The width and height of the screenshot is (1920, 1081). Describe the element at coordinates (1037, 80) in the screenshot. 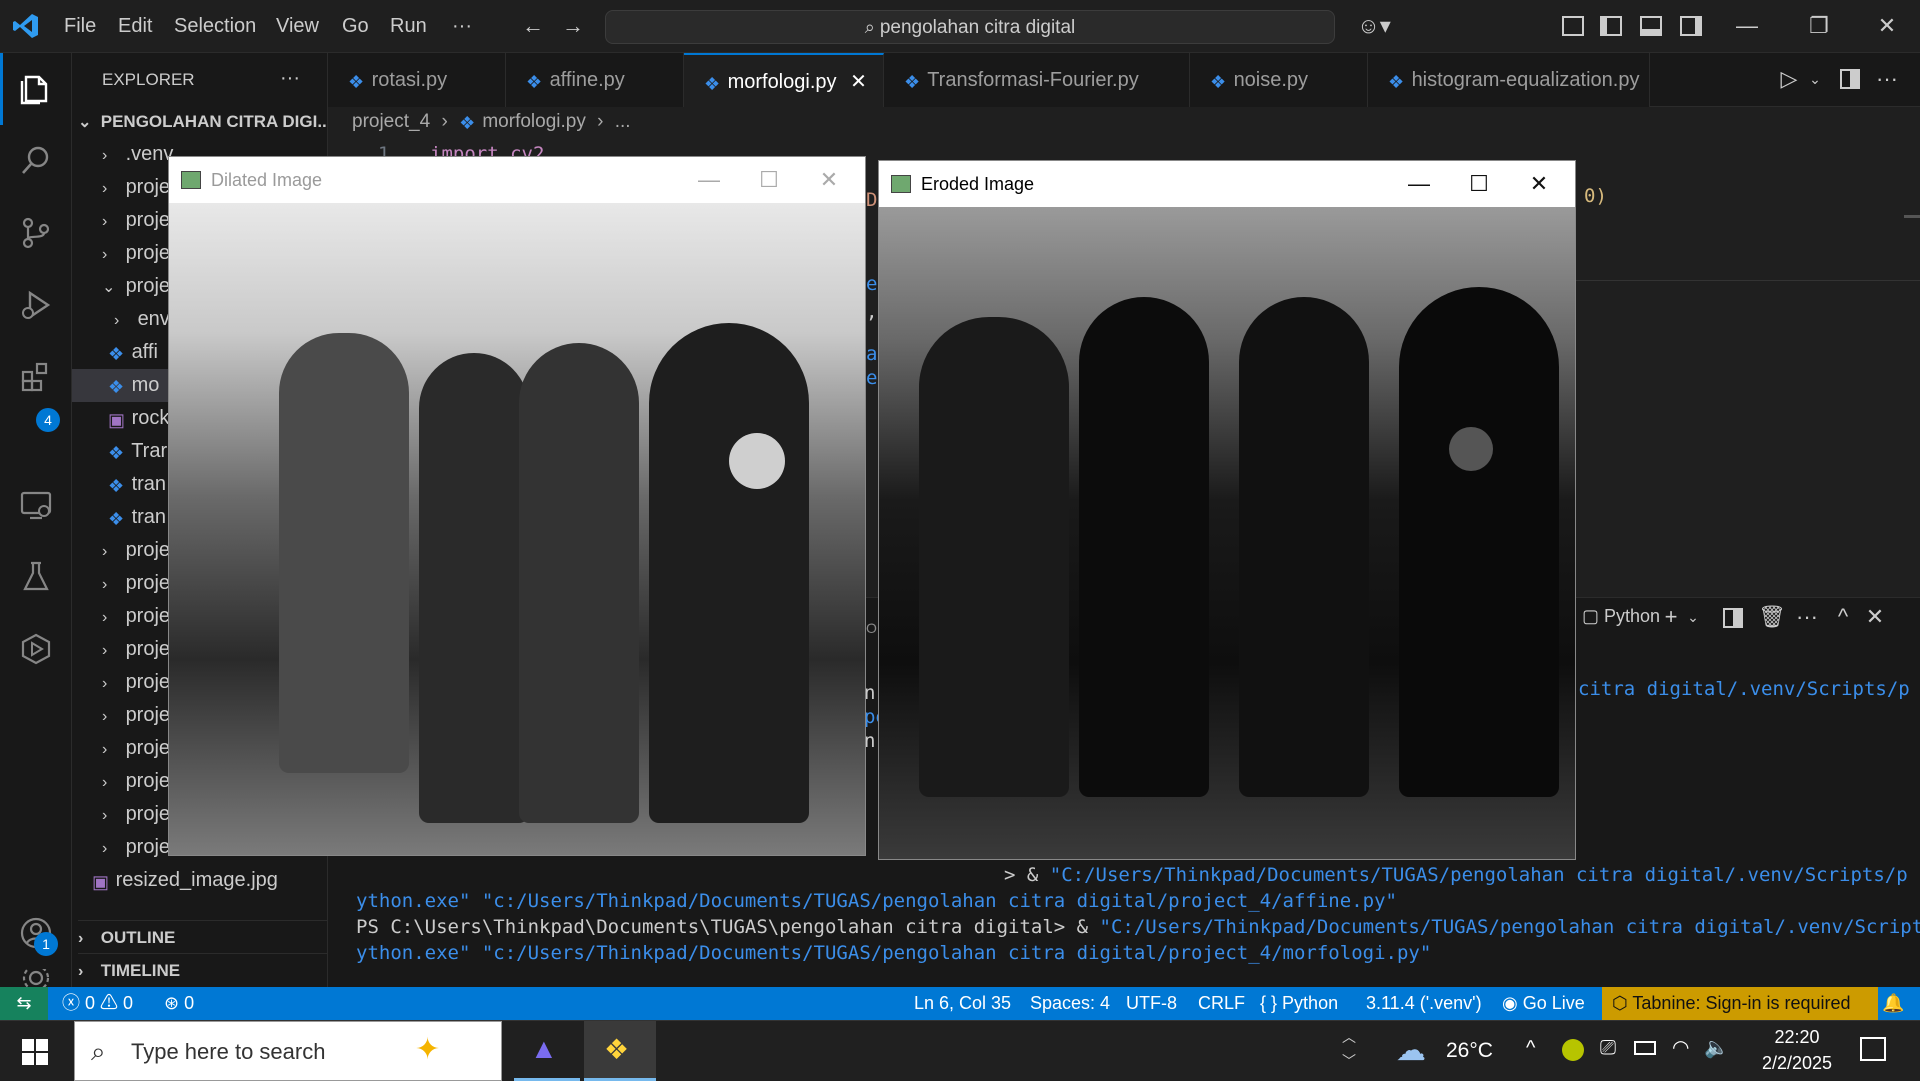

I see `tab-transformasi-fourier: ❖ Transformasi-Fourier.py` at that location.